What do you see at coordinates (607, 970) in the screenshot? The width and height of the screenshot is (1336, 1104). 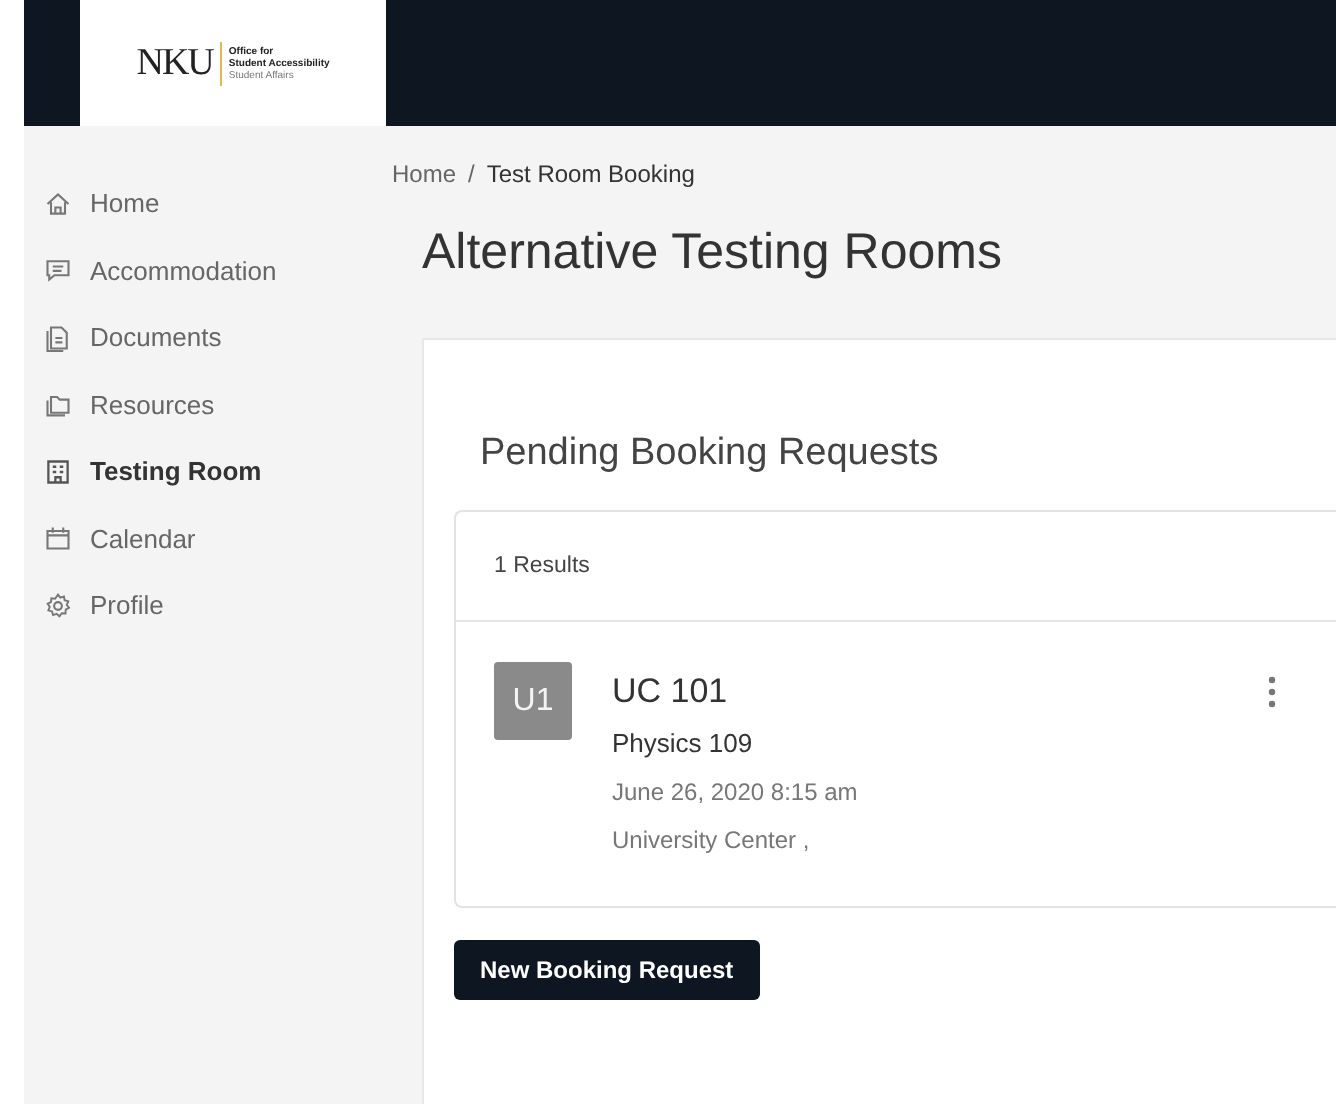 I see `new-booking-button: New Booking Request` at bounding box center [607, 970].